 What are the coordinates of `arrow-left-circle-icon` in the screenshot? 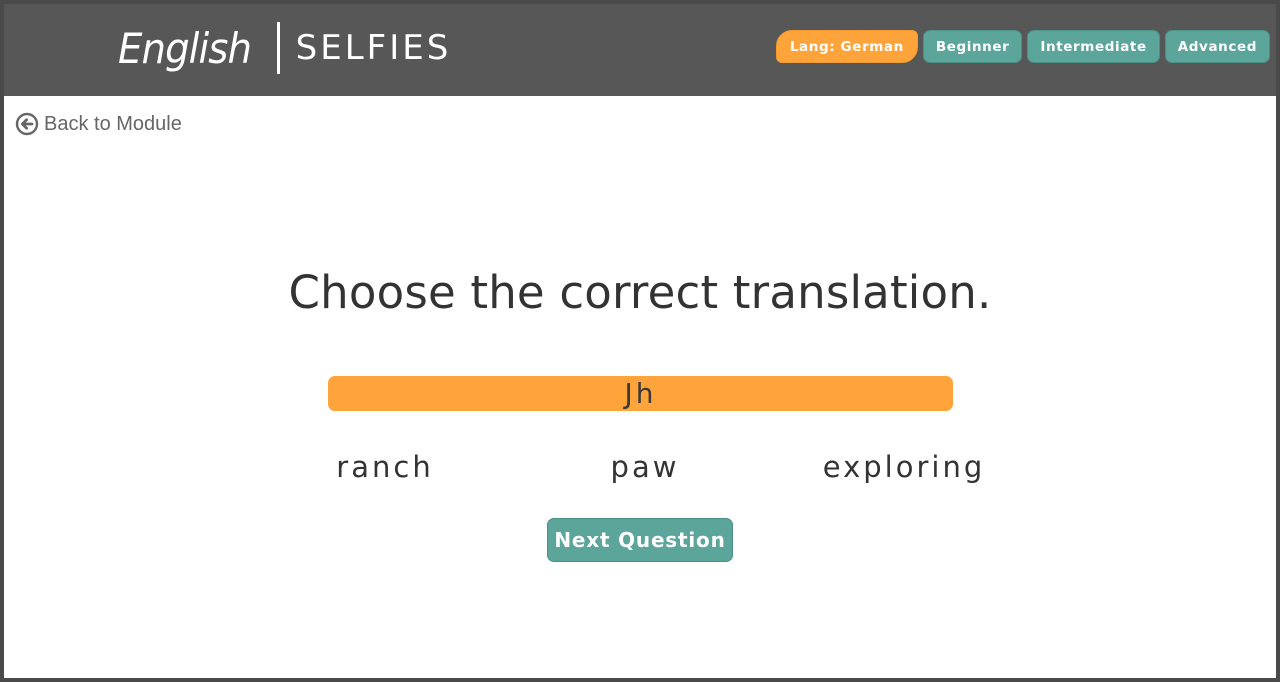 It's located at (27, 124).